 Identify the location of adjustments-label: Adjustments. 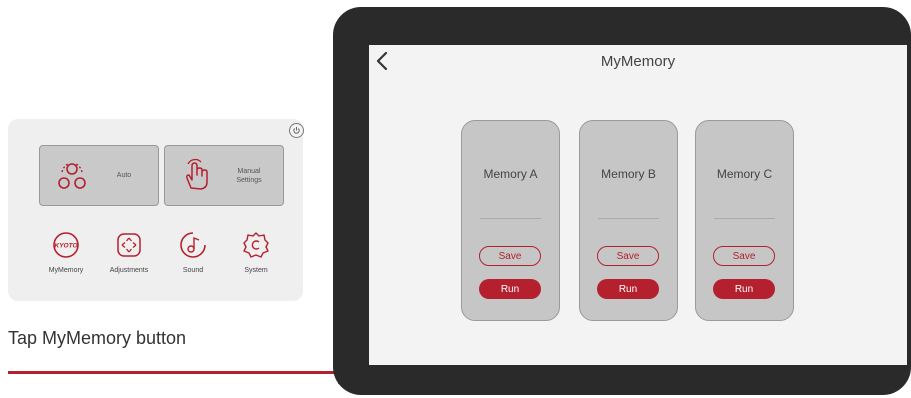
(129, 270).